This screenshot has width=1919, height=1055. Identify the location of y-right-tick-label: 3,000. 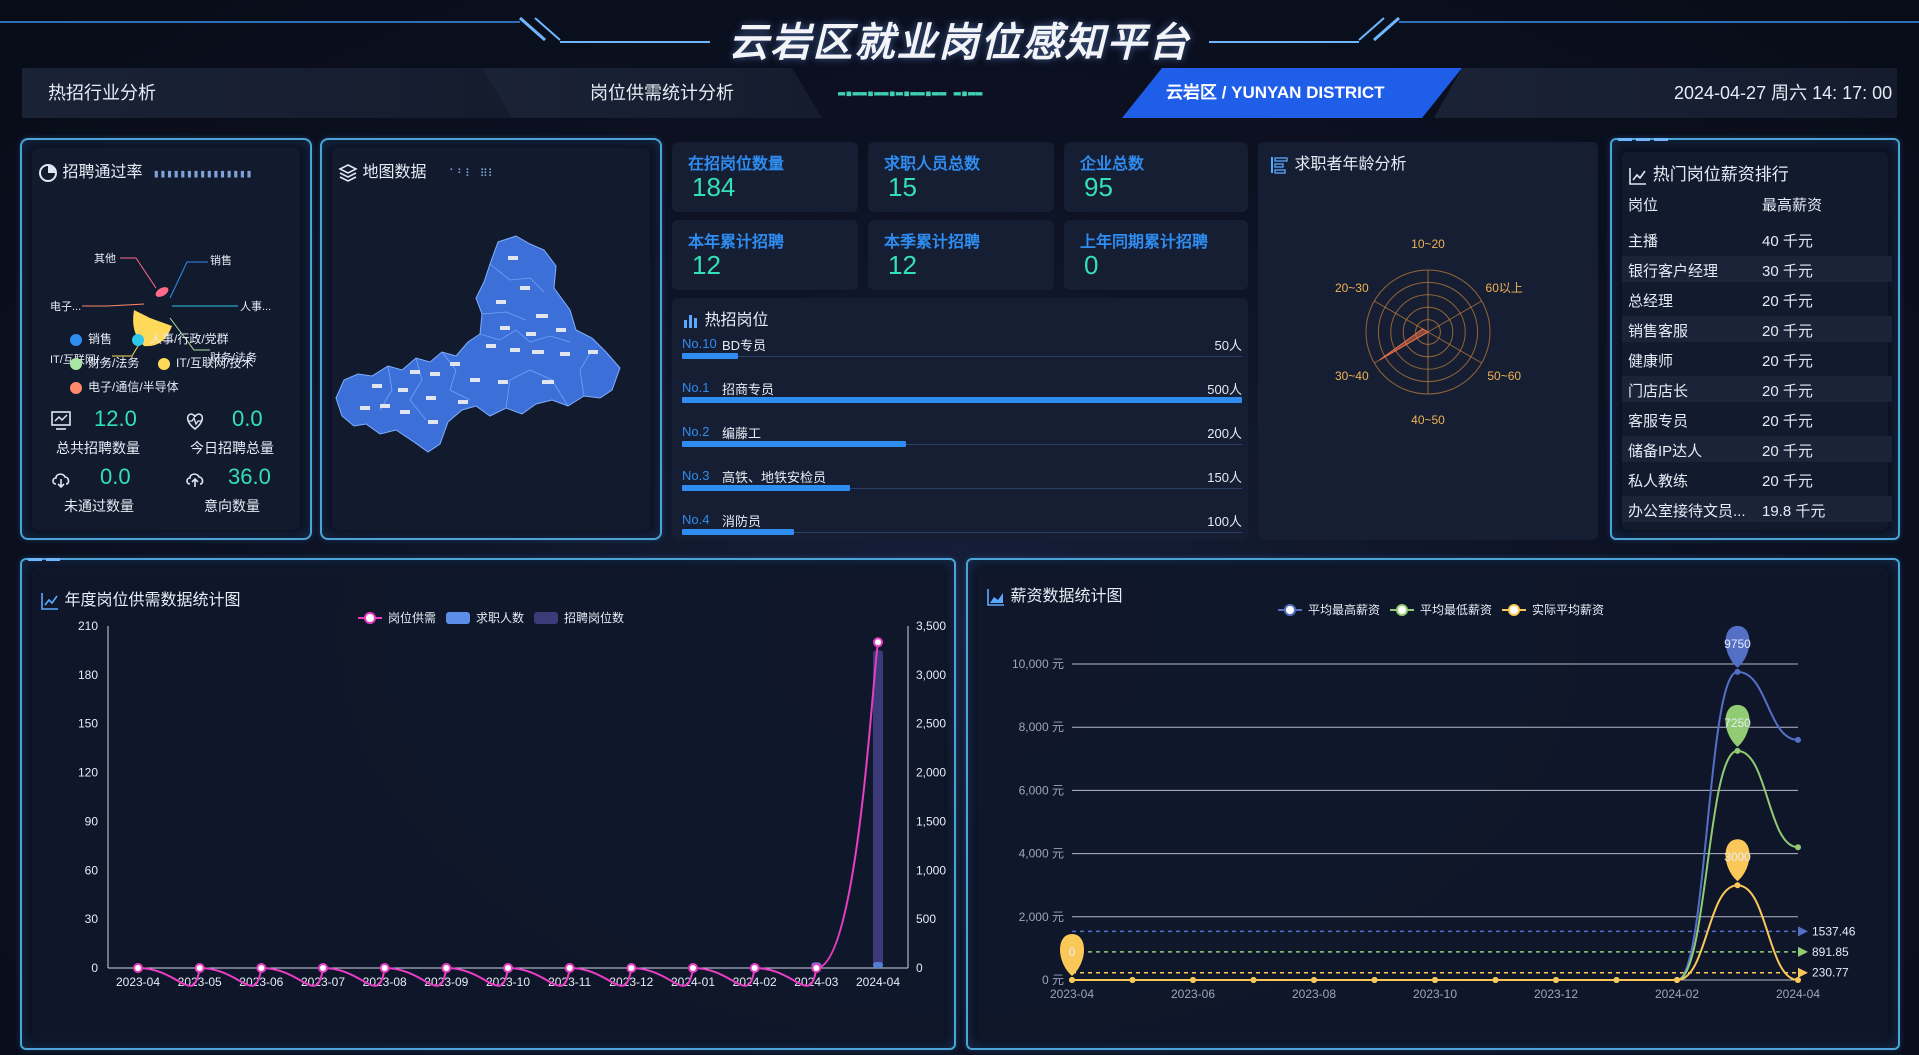
(931, 675).